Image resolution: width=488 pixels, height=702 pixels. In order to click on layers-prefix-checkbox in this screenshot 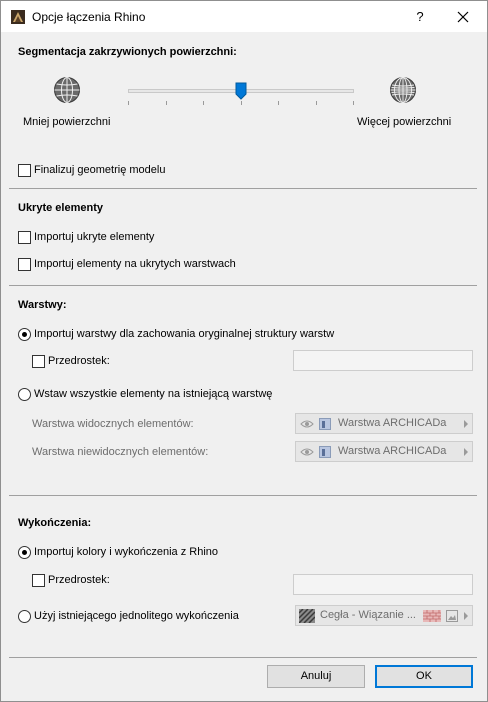, I will do `click(38, 361)`.